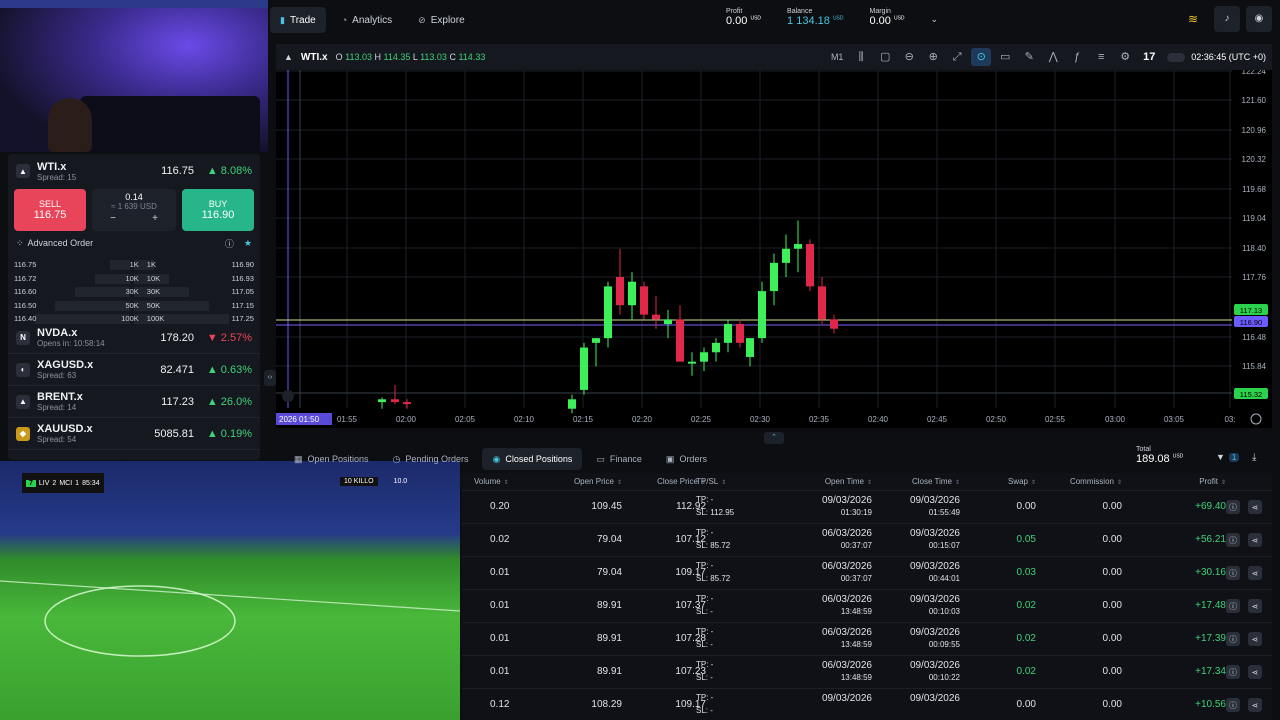 The image size is (1280, 720). What do you see at coordinates (933, 57) in the screenshot?
I see `zoom-in-icon: ⊕` at bounding box center [933, 57].